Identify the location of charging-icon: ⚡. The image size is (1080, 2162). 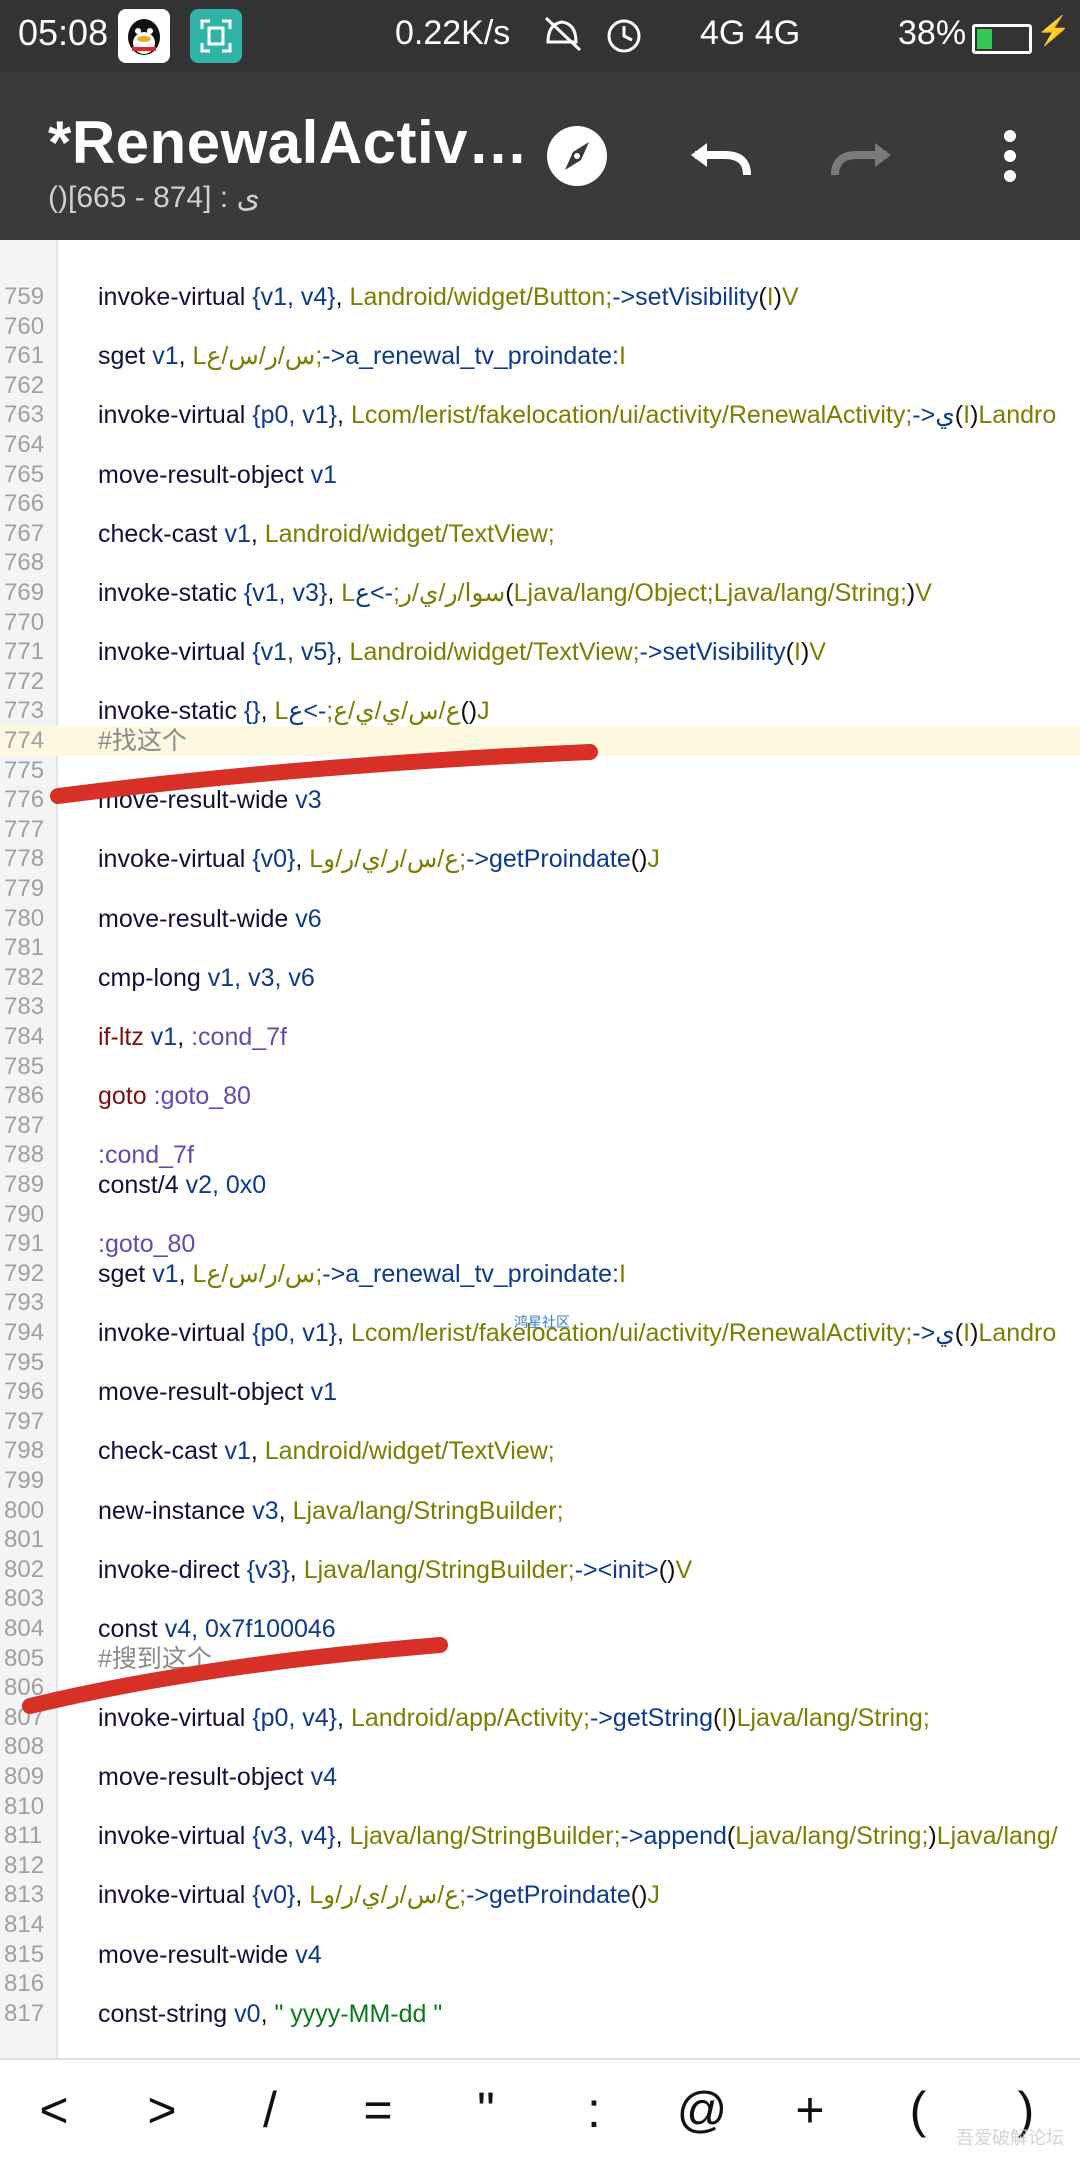
(1053, 30).